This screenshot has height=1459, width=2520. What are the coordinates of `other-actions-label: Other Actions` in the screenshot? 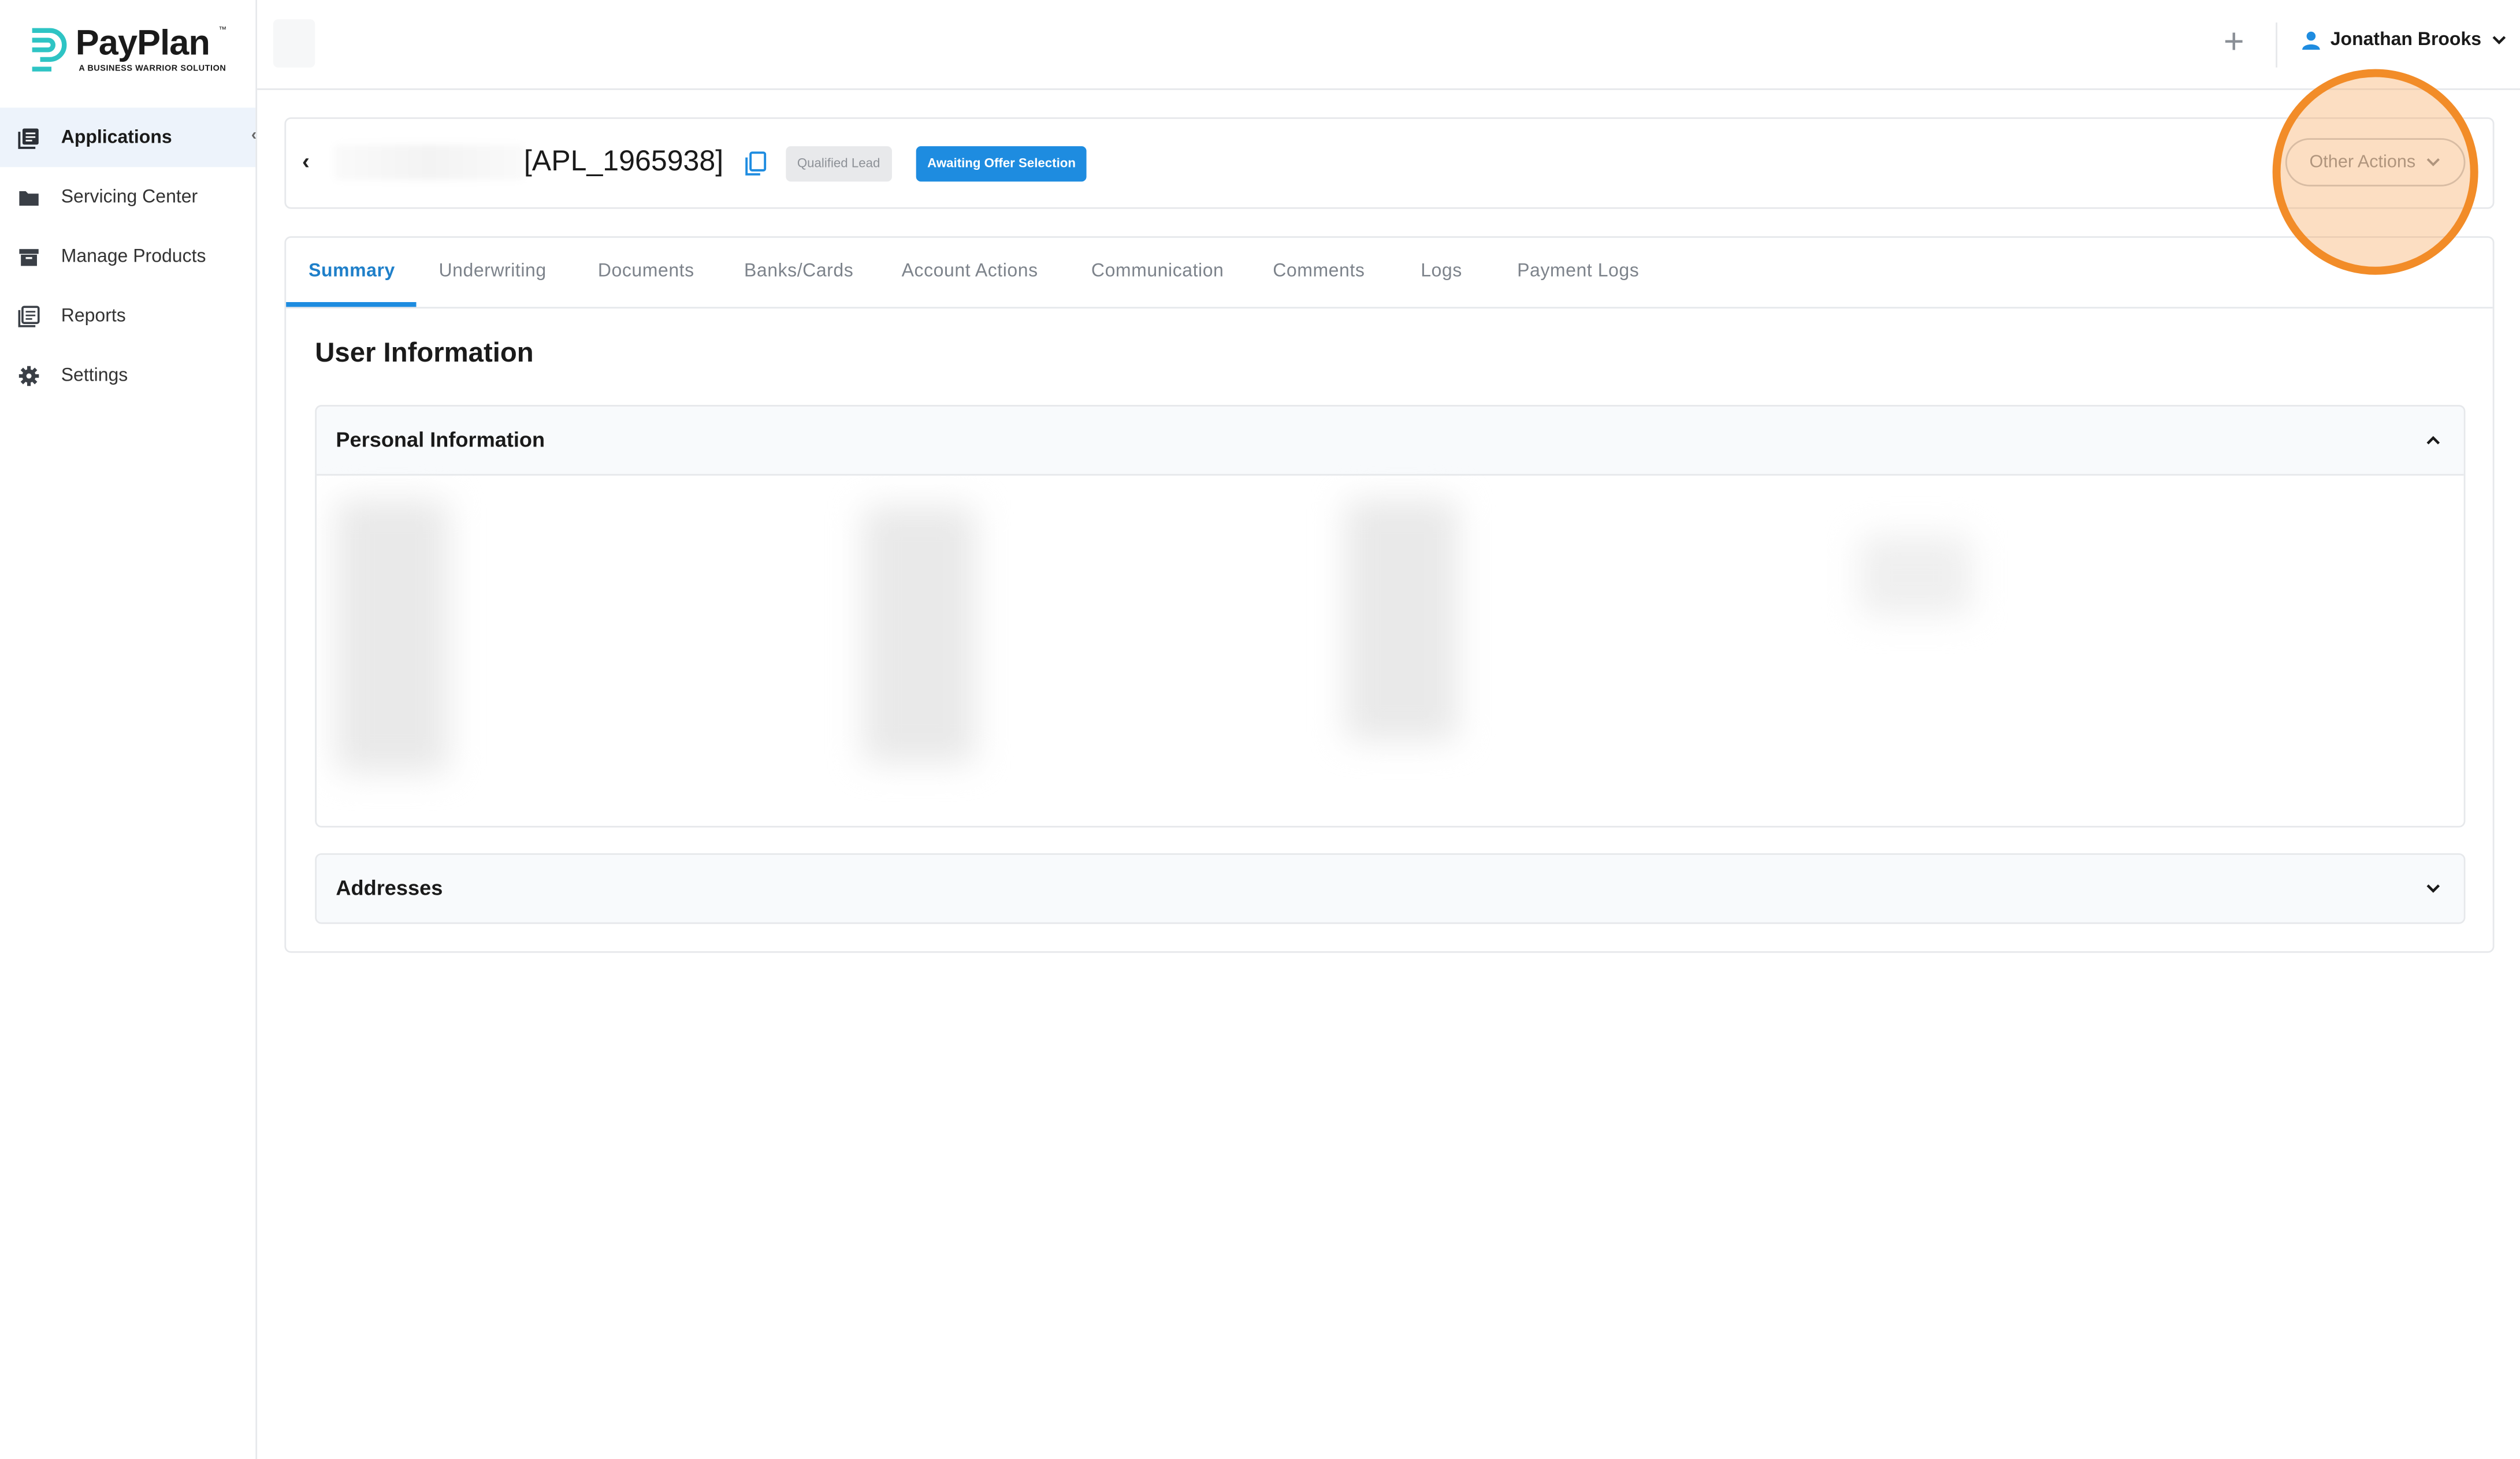 It's located at (2362, 162).